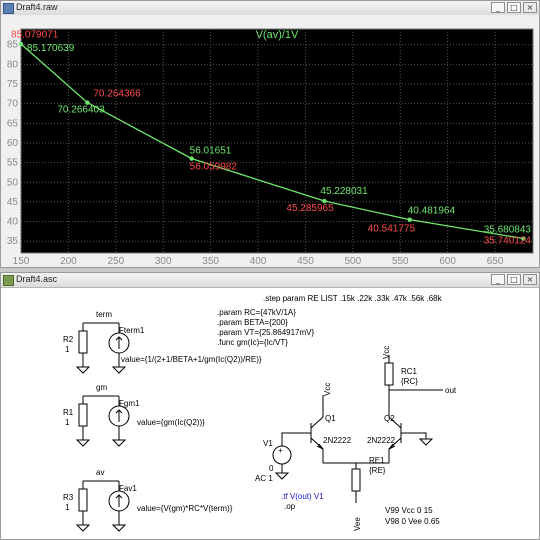  What do you see at coordinates (191, 359) in the screenshot?
I see `fterm1-value: value={1/(2+1/BETA+1/gm(Ic(Q2))/RE)}` at bounding box center [191, 359].